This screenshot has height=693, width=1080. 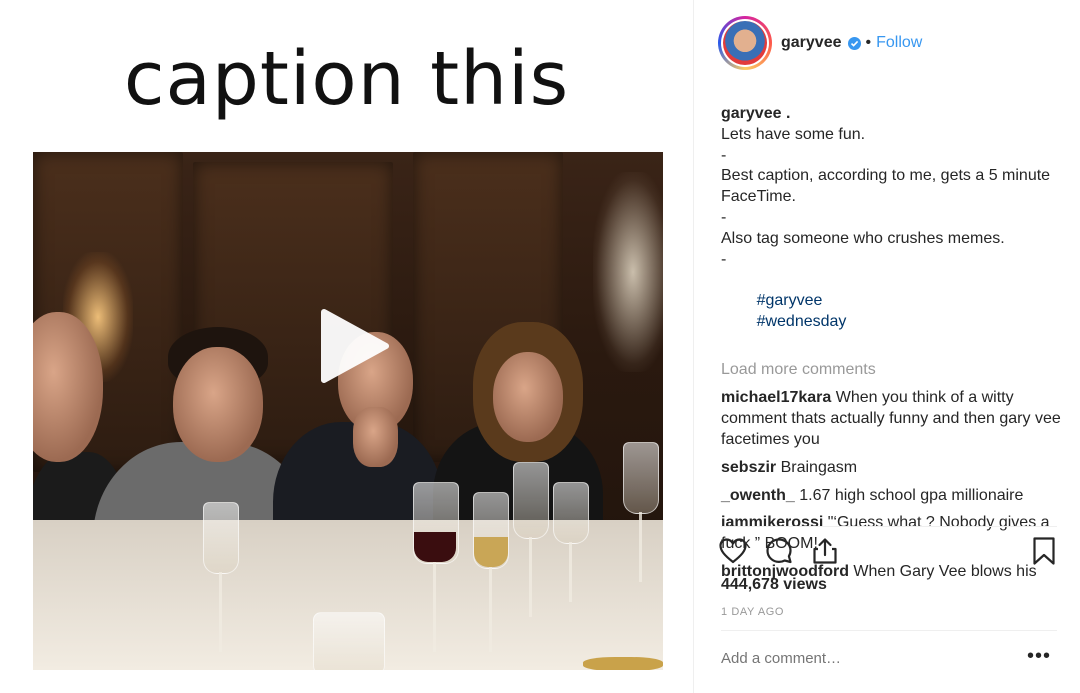 What do you see at coordinates (871, 658) in the screenshot?
I see `add-comment-input` at bounding box center [871, 658].